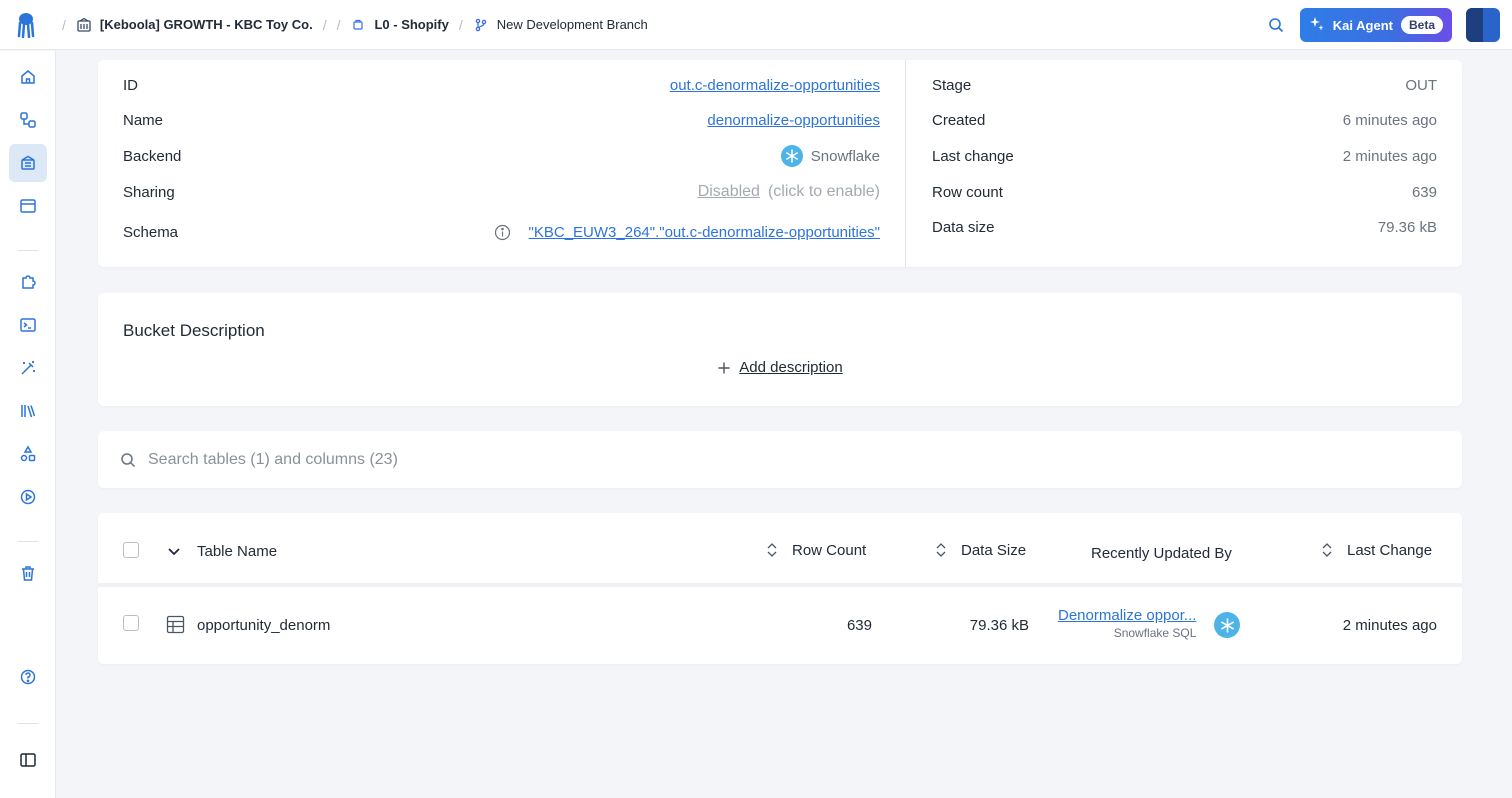 The height and width of the screenshot is (798, 1512). I want to click on sparkles-icon, so click(1317, 25).